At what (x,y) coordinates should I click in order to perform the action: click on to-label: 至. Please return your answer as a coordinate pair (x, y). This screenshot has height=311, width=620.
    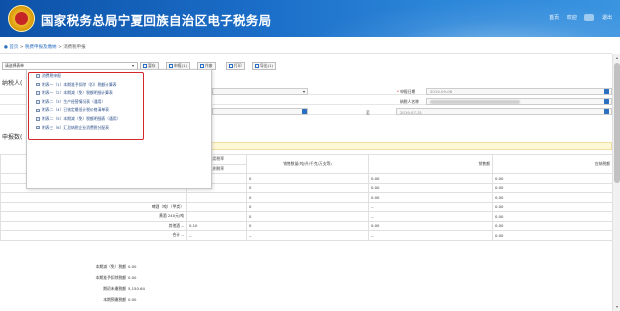
    Looking at the image, I should click on (368, 112).